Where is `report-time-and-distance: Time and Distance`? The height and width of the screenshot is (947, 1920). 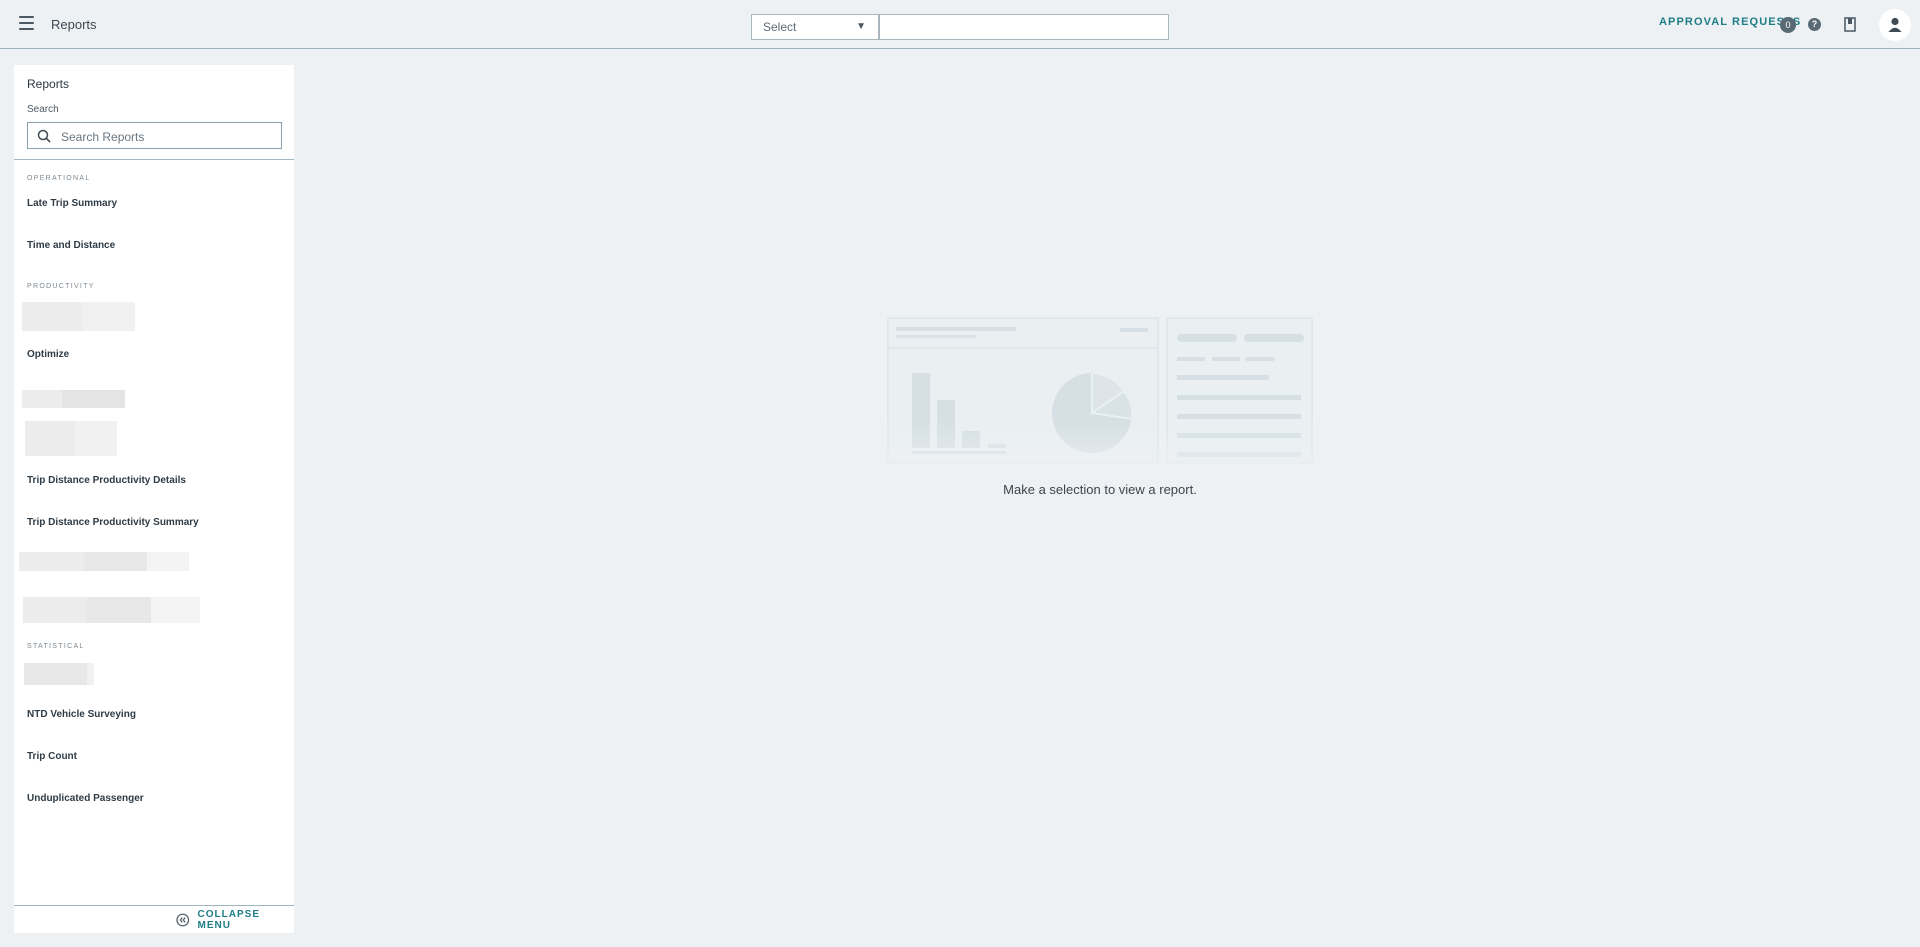
report-time-and-distance: Time and Distance is located at coordinates (71, 245).